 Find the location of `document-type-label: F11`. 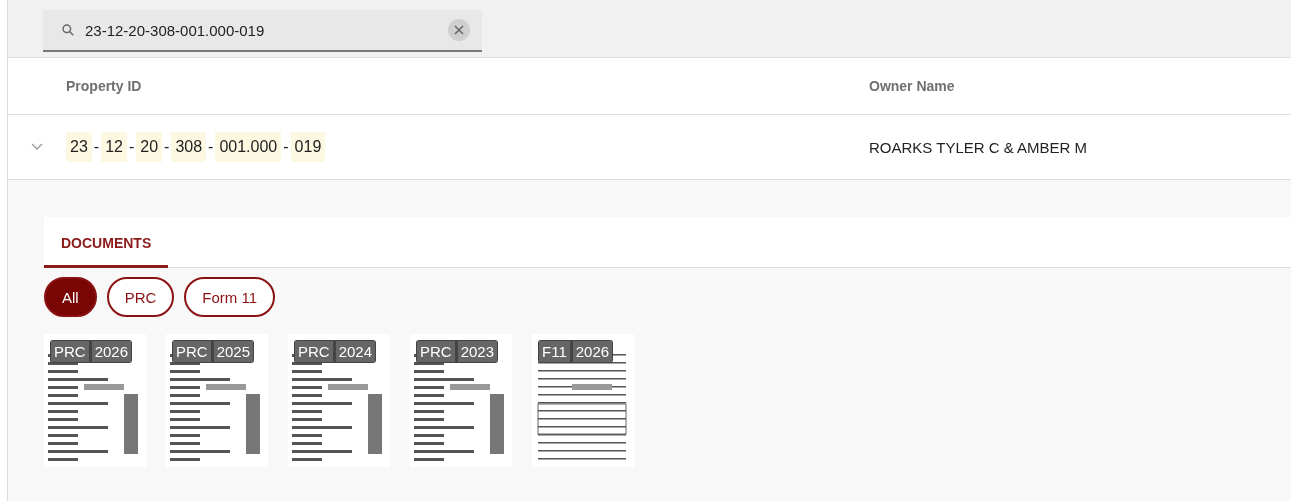

document-type-label: F11 is located at coordinates (554, 351).